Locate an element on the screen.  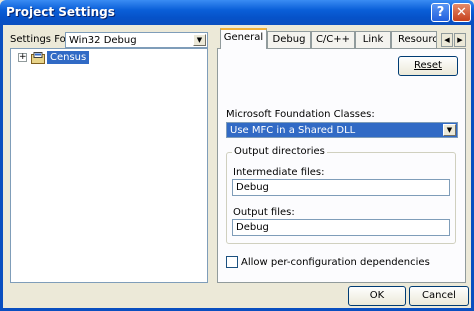
tab-debug: Debug is located at coordinates (289, 40).